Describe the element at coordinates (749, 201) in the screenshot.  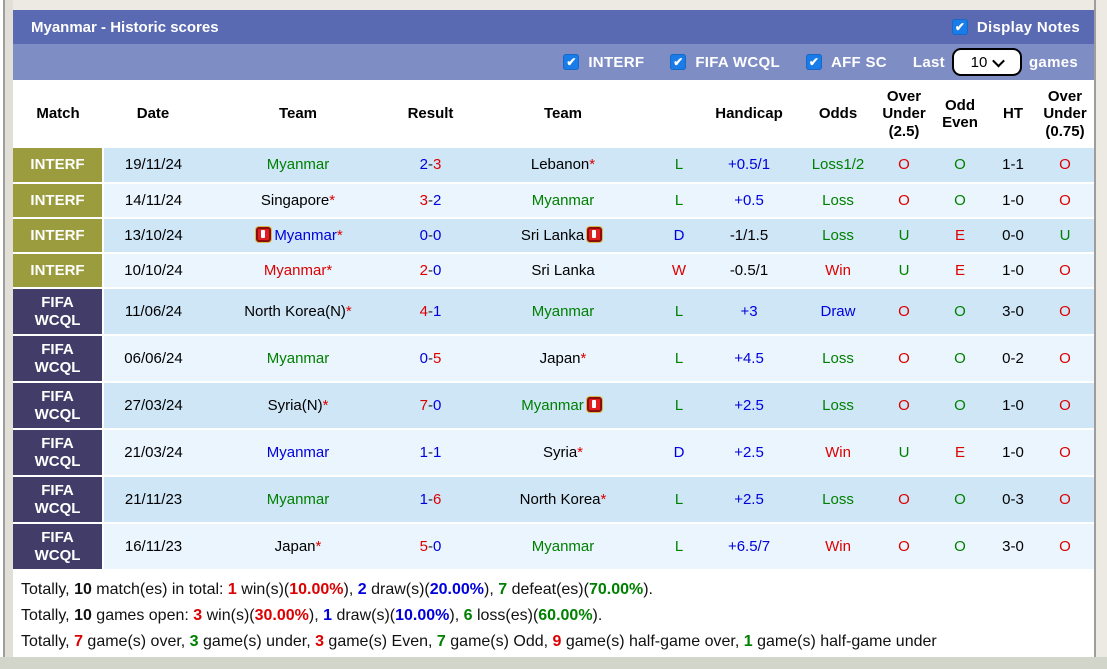
I see `handicap-value: +0.5` at that location.